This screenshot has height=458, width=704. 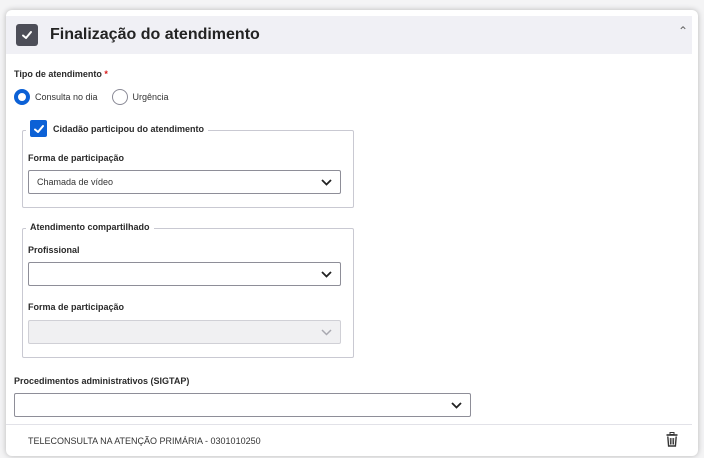 What do you see at coordinates (38, 128) in the screenshot?
I see `cidadao-participou-checkbox` at bounding box center [38, 128].